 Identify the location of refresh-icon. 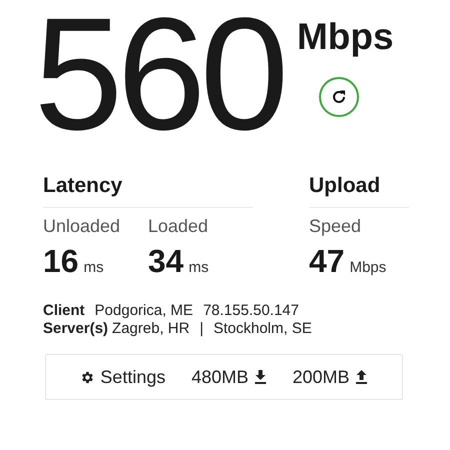
(339, 97).